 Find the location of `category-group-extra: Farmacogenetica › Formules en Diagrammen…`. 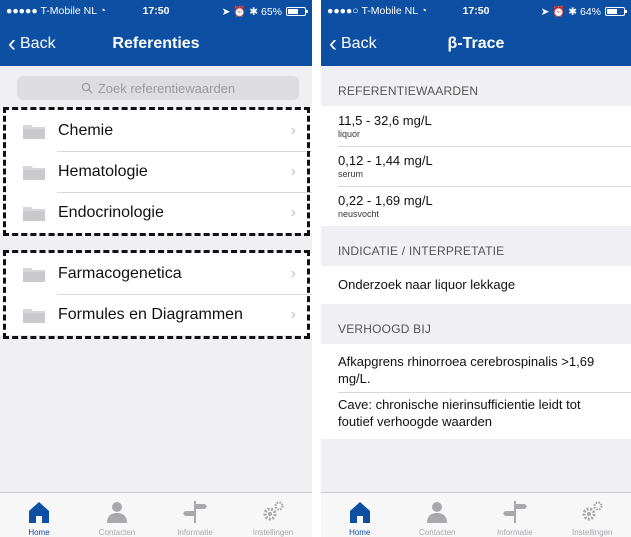

category-group-extra: Farmacogenetica › Formules en Diagrammen… is located at coordinates (156, 294).